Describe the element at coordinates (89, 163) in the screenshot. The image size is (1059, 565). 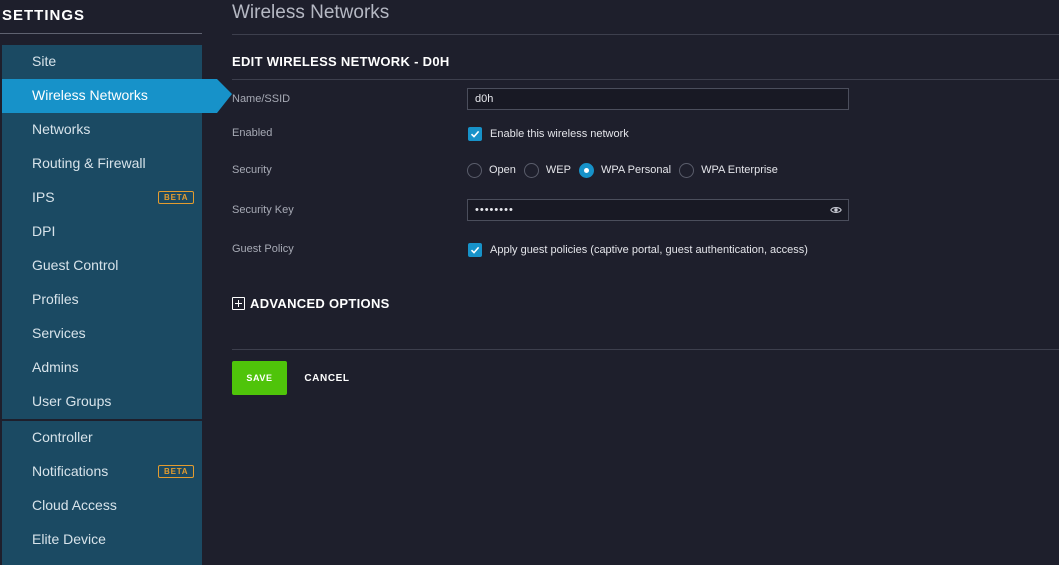
I see `sidebar-item-label: Routing & Firewall` at that location.